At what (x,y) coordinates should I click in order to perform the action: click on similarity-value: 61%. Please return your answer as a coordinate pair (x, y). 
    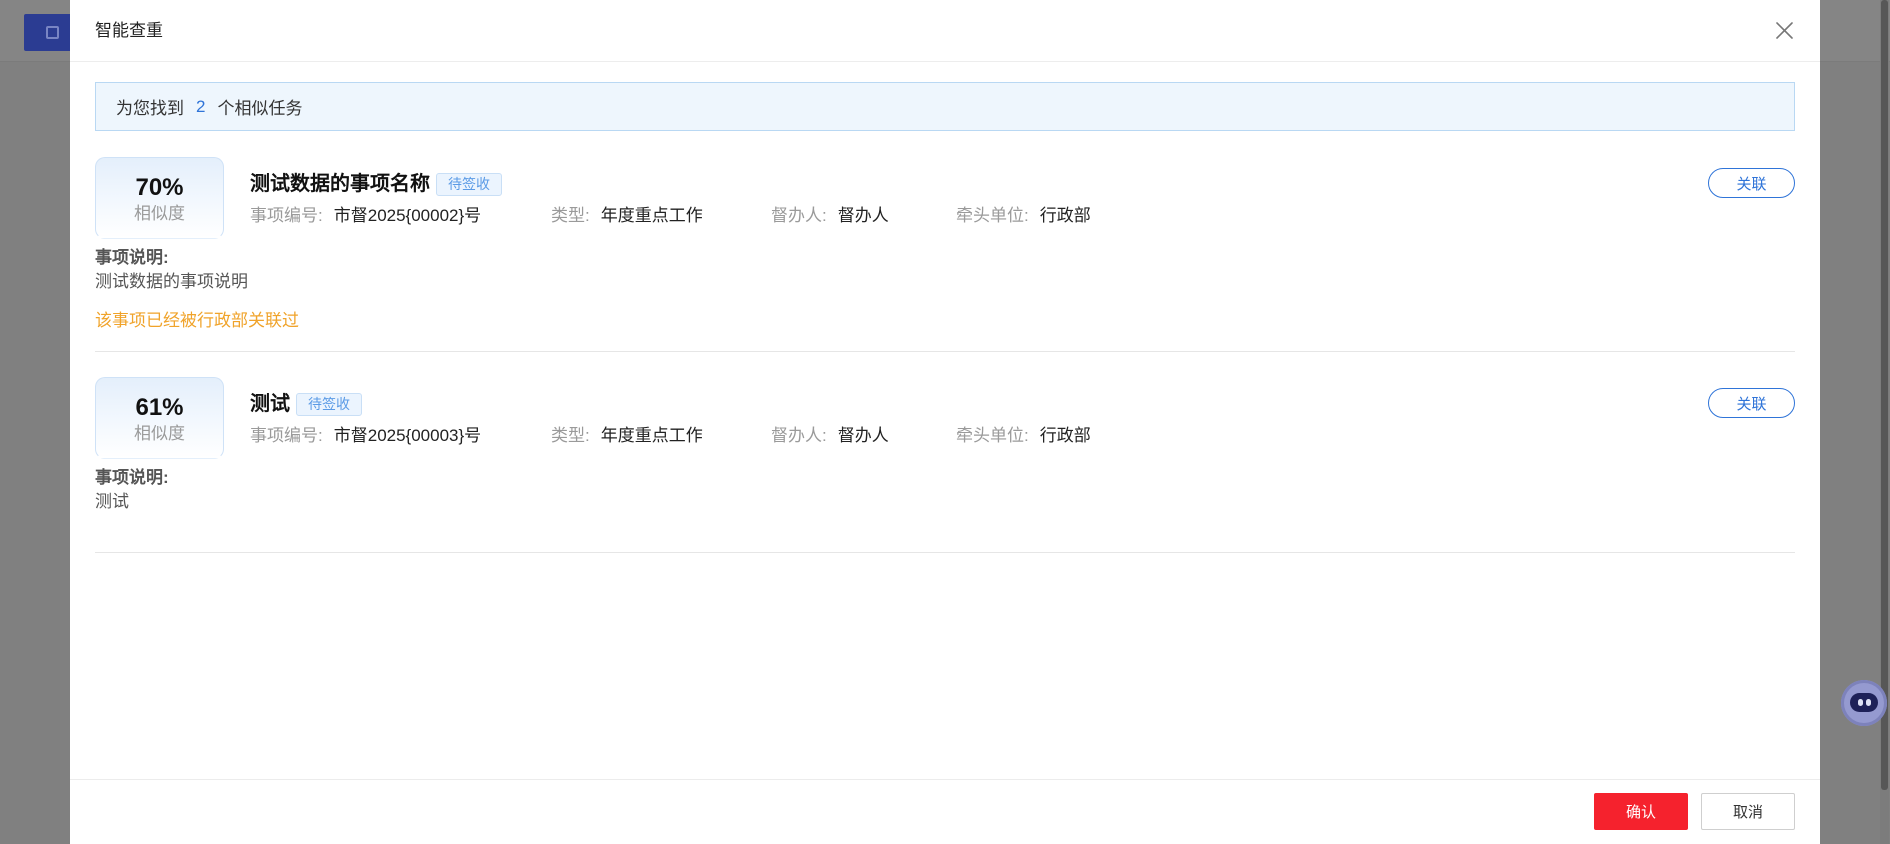
    Looking at the image, I should click on (159, 407).